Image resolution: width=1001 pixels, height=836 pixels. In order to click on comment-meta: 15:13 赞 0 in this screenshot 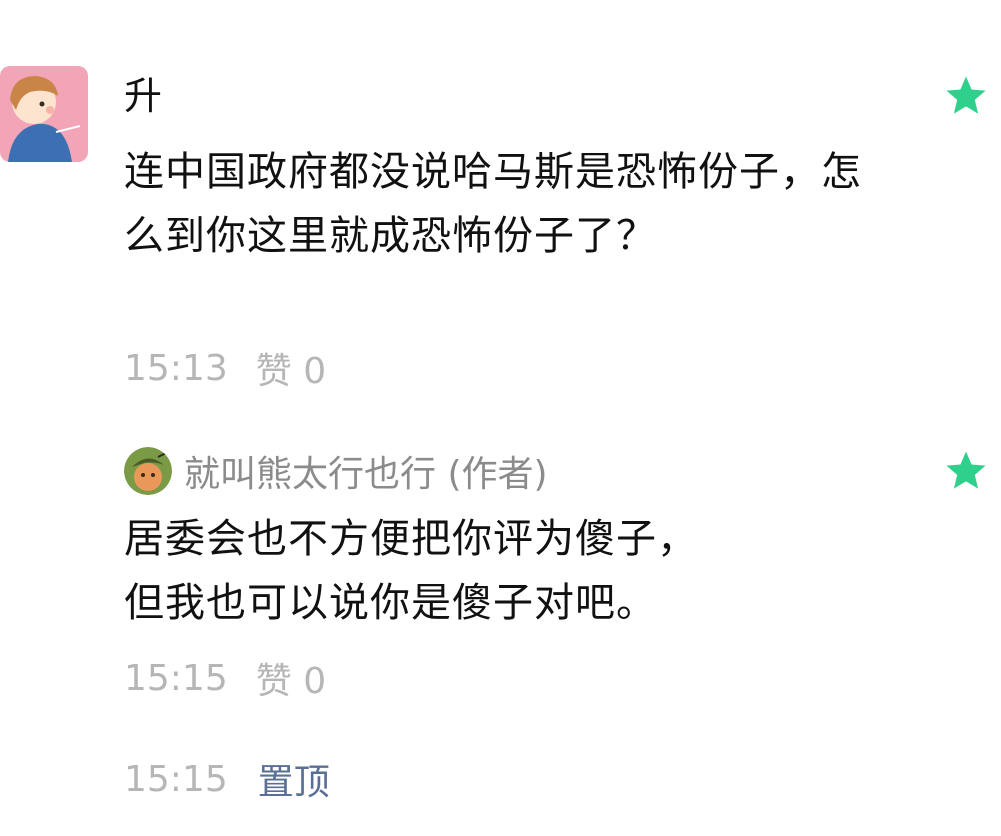, I will do `click(225, 368)`.